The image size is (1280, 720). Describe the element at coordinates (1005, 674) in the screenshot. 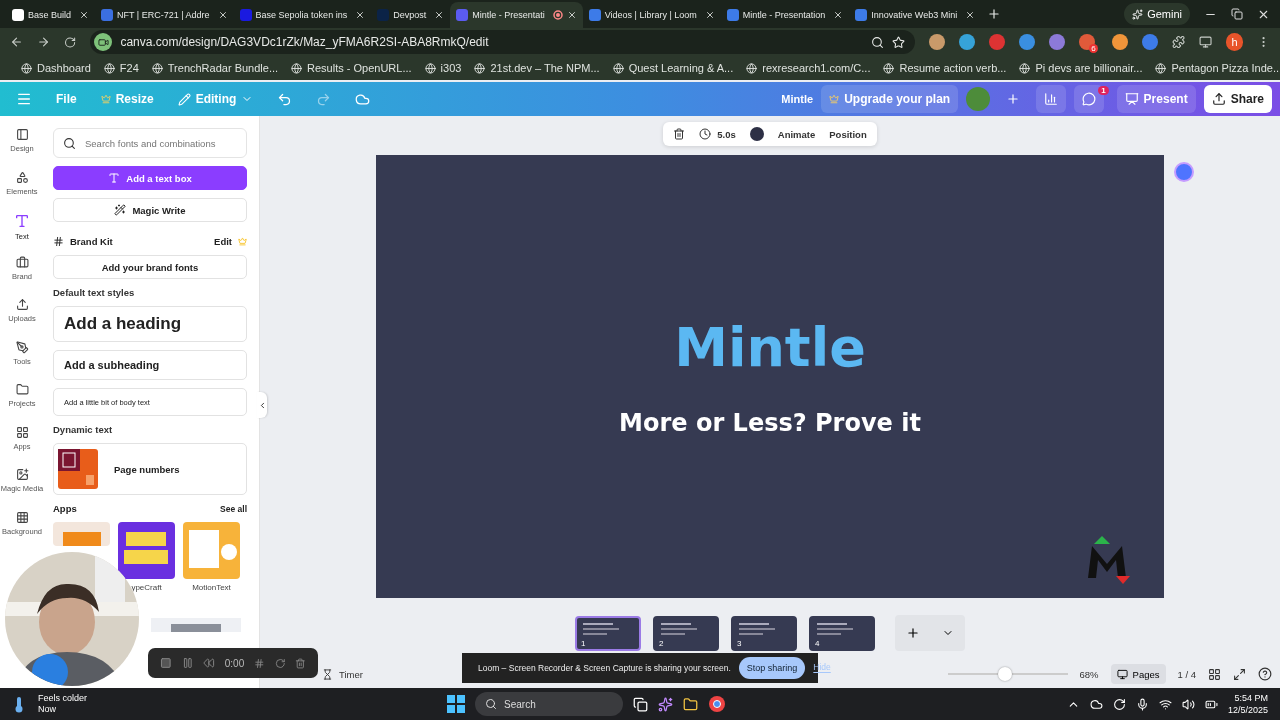

I see `slider-thumb` at that location.